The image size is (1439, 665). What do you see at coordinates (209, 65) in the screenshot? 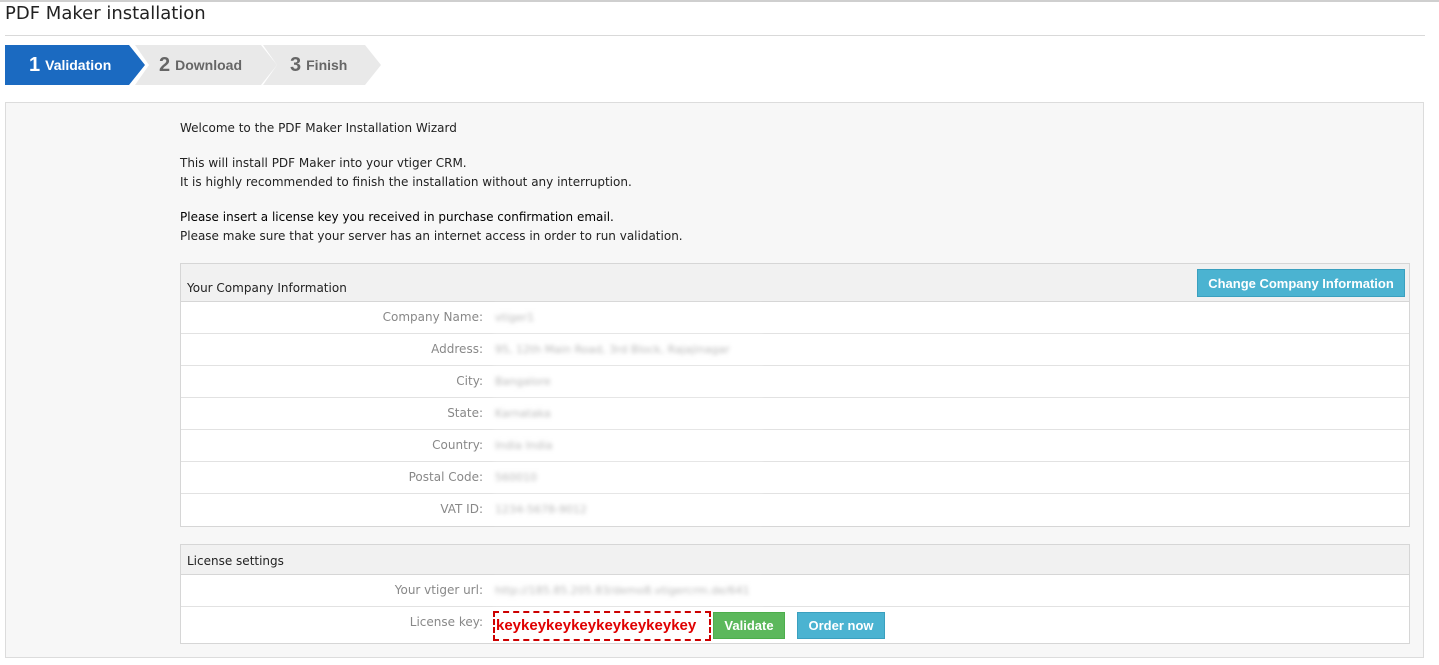
I see `step-label: Download` at bounding box center [209, 65].